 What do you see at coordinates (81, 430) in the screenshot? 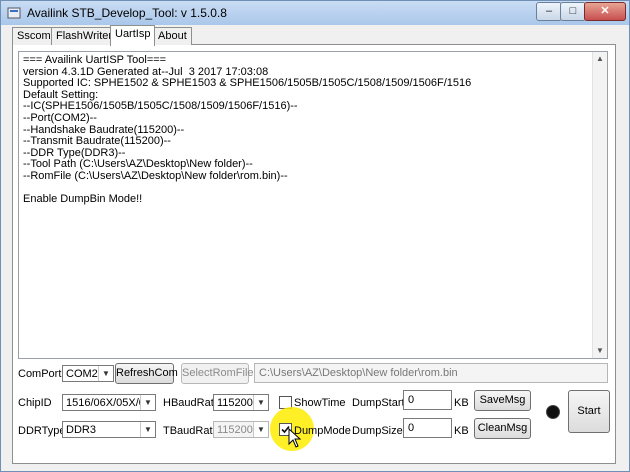
I see `ddrtype-value: DDR3` at bounding box center [81, 430].